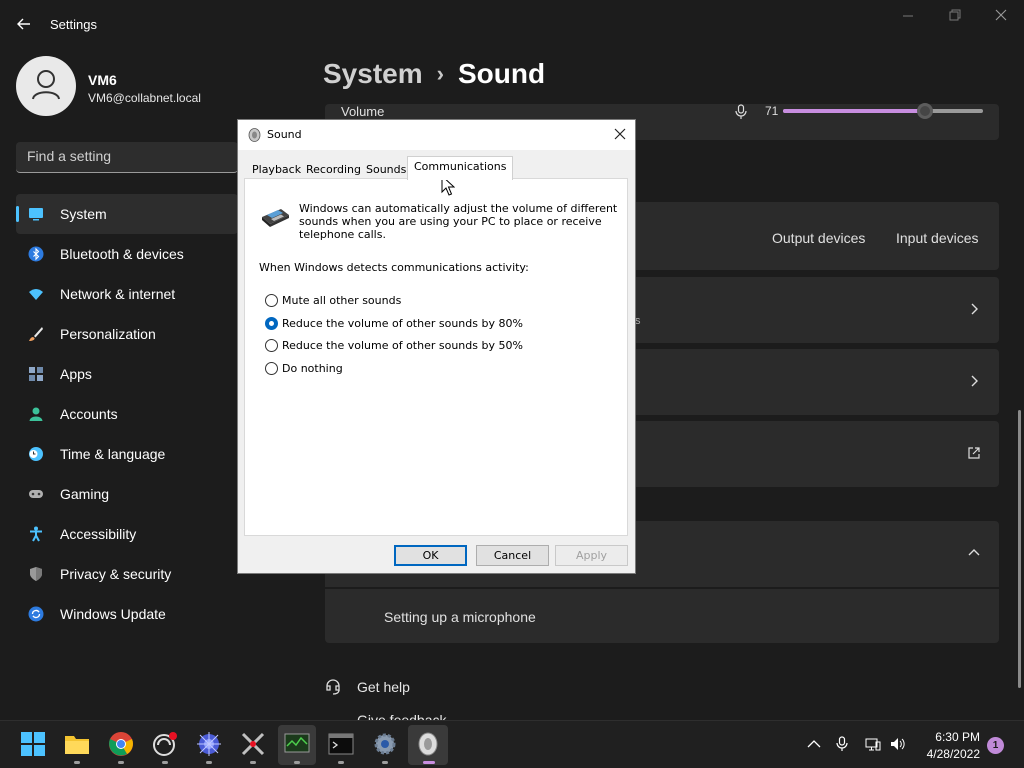 The width and height of the screenshot is (1024, 768). I want to click on sidebar-item-label: Windows Update, so click(113, 614).